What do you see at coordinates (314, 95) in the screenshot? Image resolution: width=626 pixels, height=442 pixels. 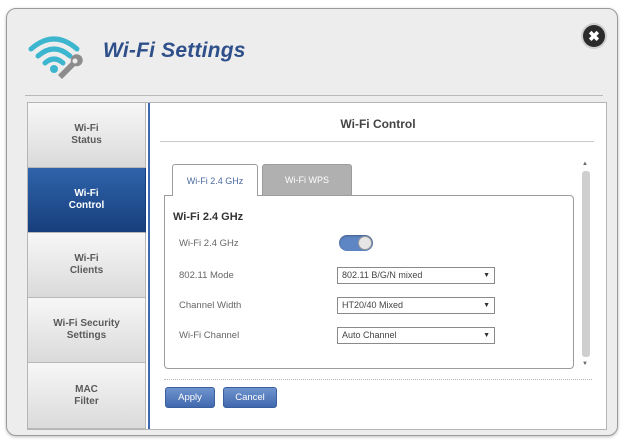 I see `header-divider` at bounding box center [314, 95].